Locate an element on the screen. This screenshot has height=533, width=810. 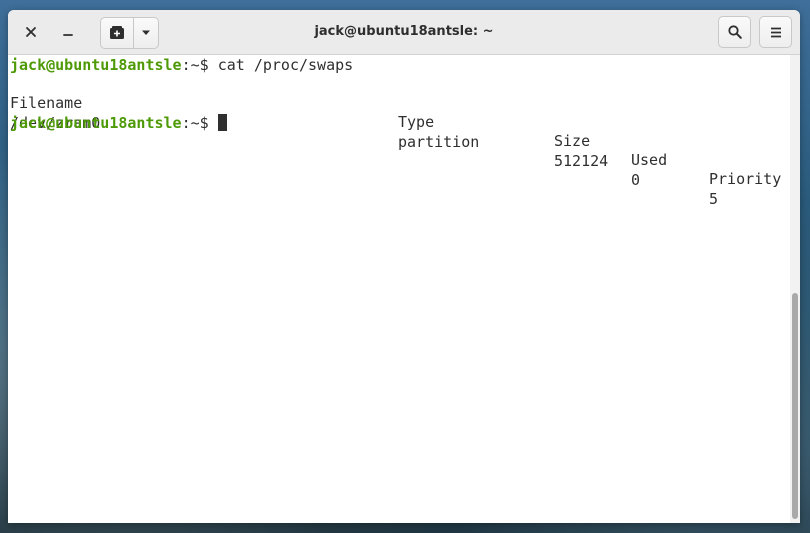
minimize-button is located at coordinates (68, 32).